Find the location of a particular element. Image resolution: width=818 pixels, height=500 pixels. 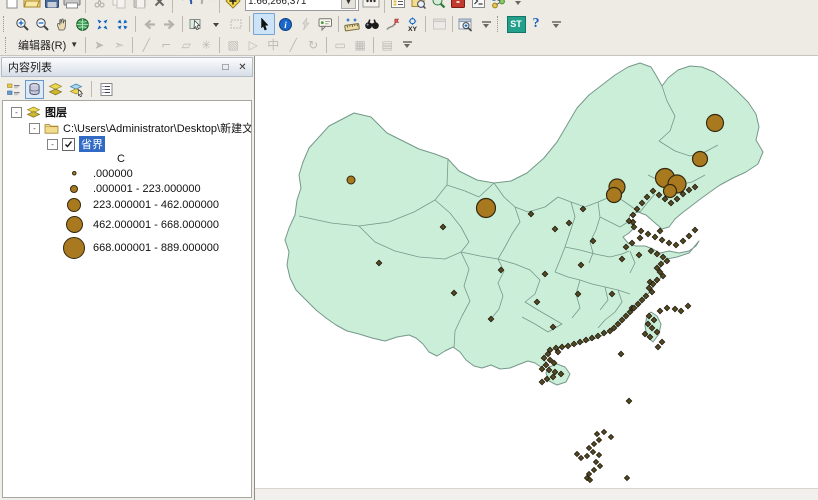

arctoolbox-button is located at coordinates (458, 5).